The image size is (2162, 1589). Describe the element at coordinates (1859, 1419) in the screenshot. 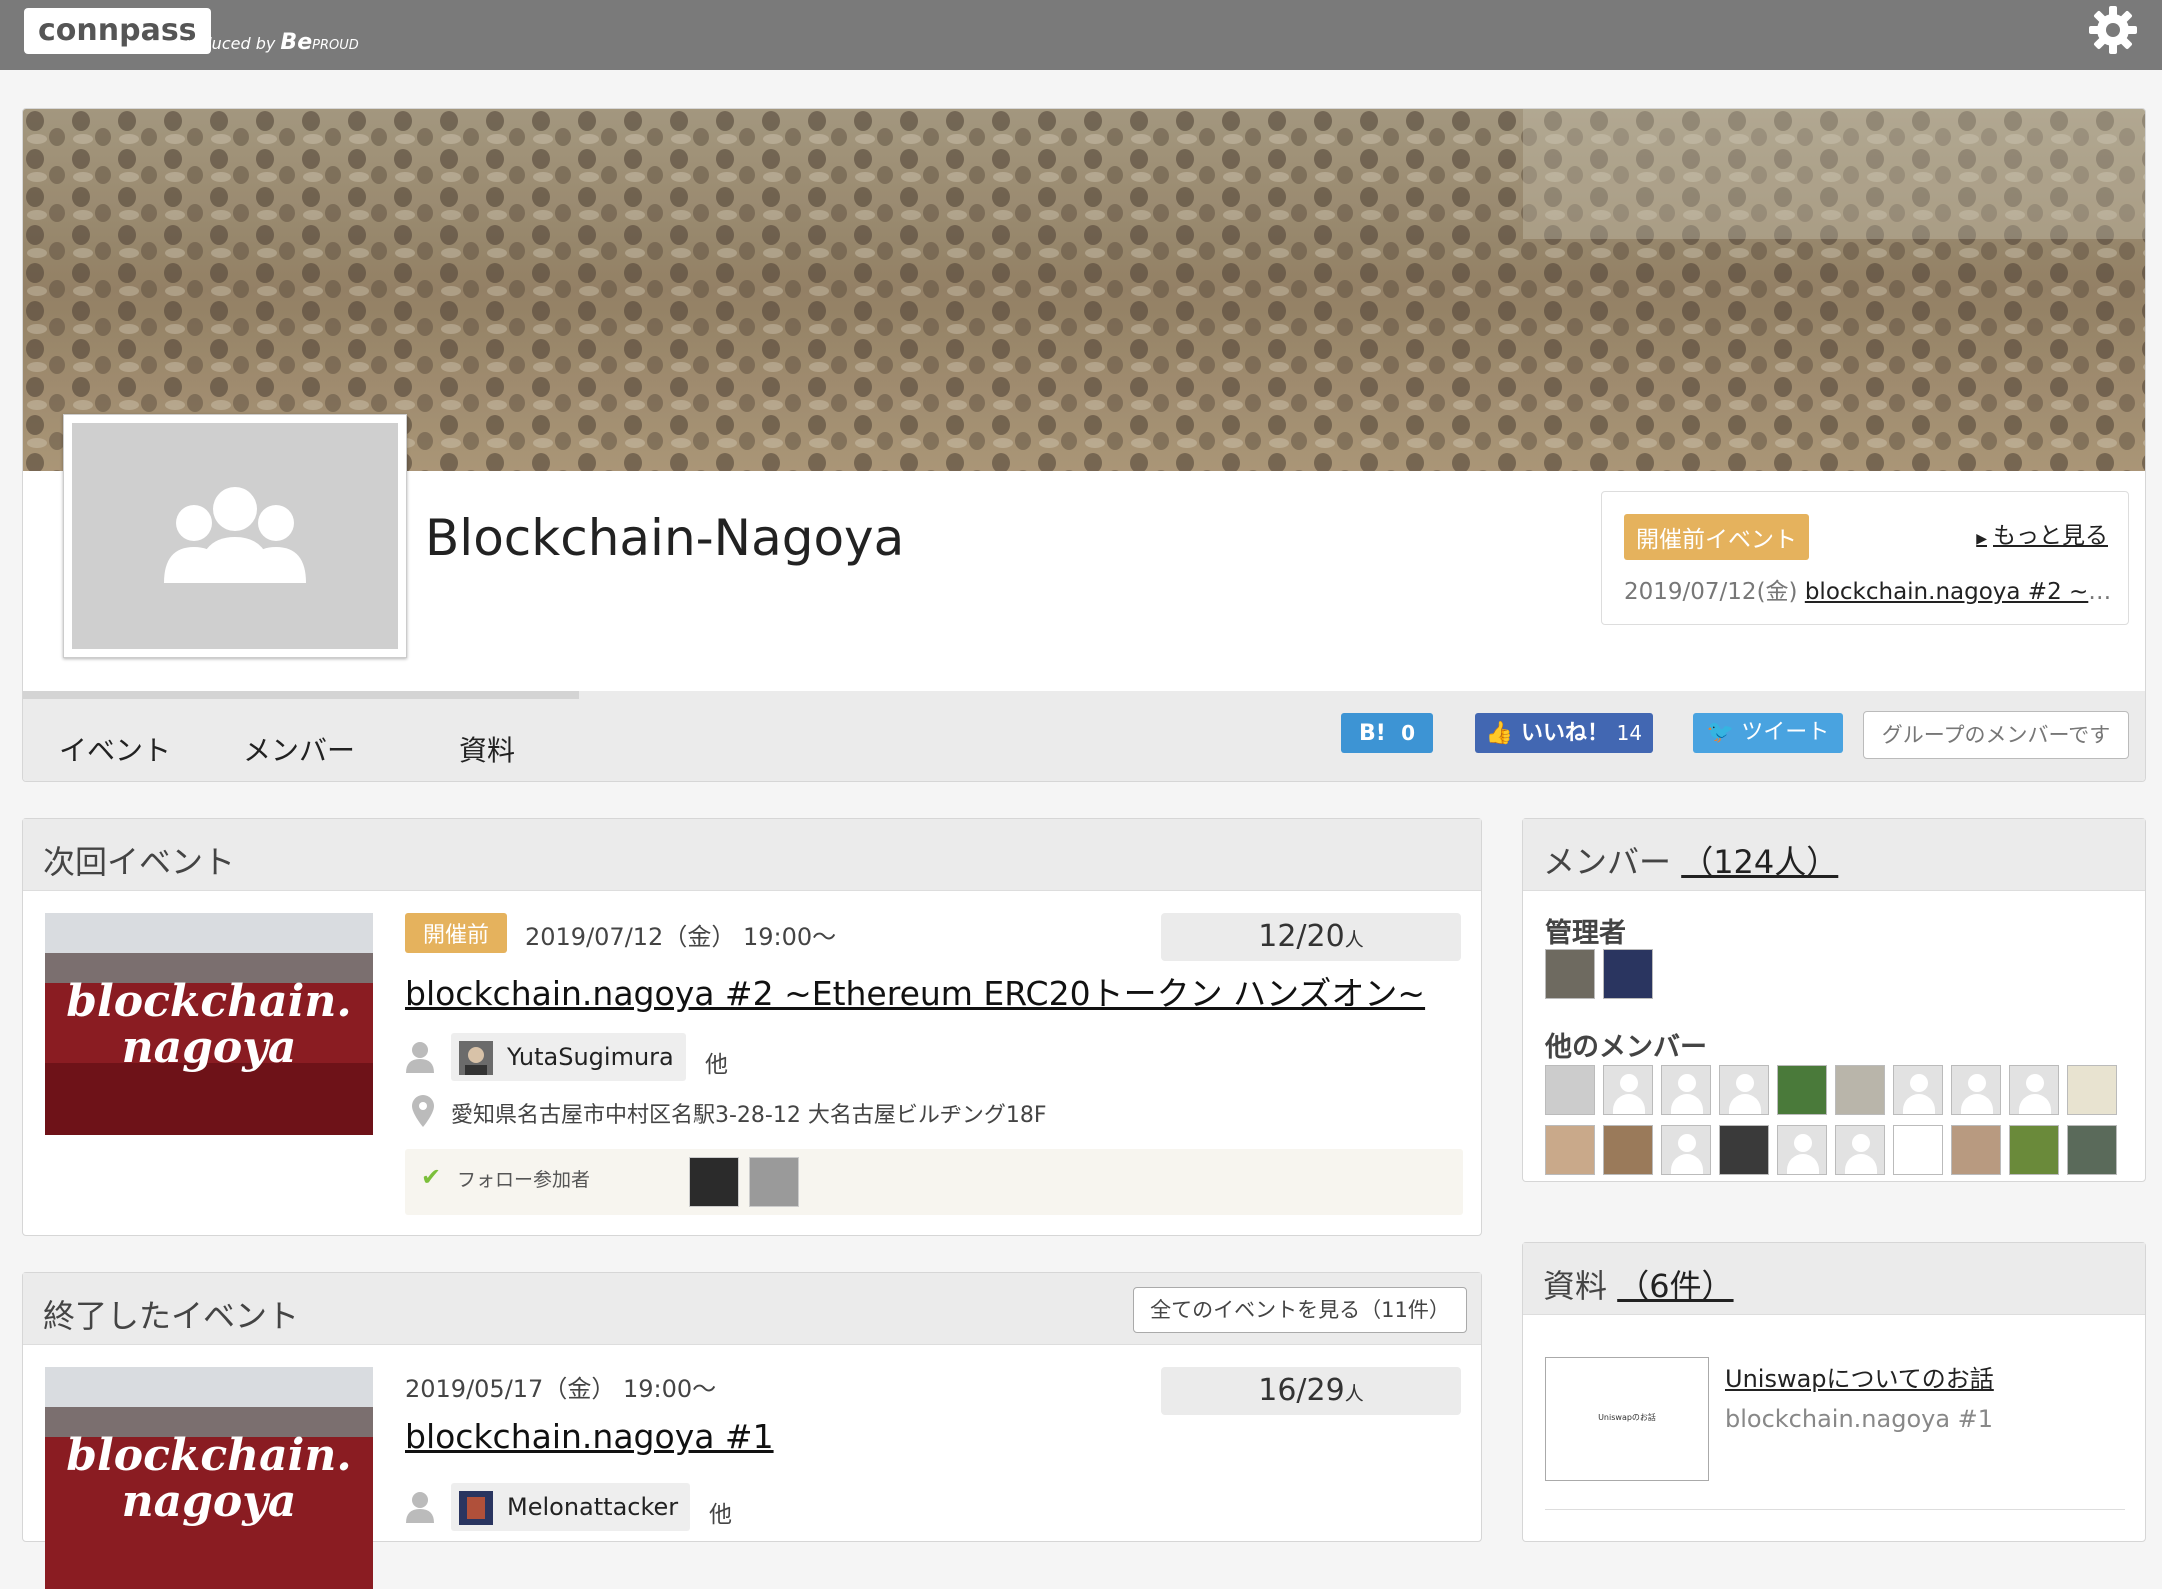

I see `material-event-name: blockchain.nagoya #1` at that location.